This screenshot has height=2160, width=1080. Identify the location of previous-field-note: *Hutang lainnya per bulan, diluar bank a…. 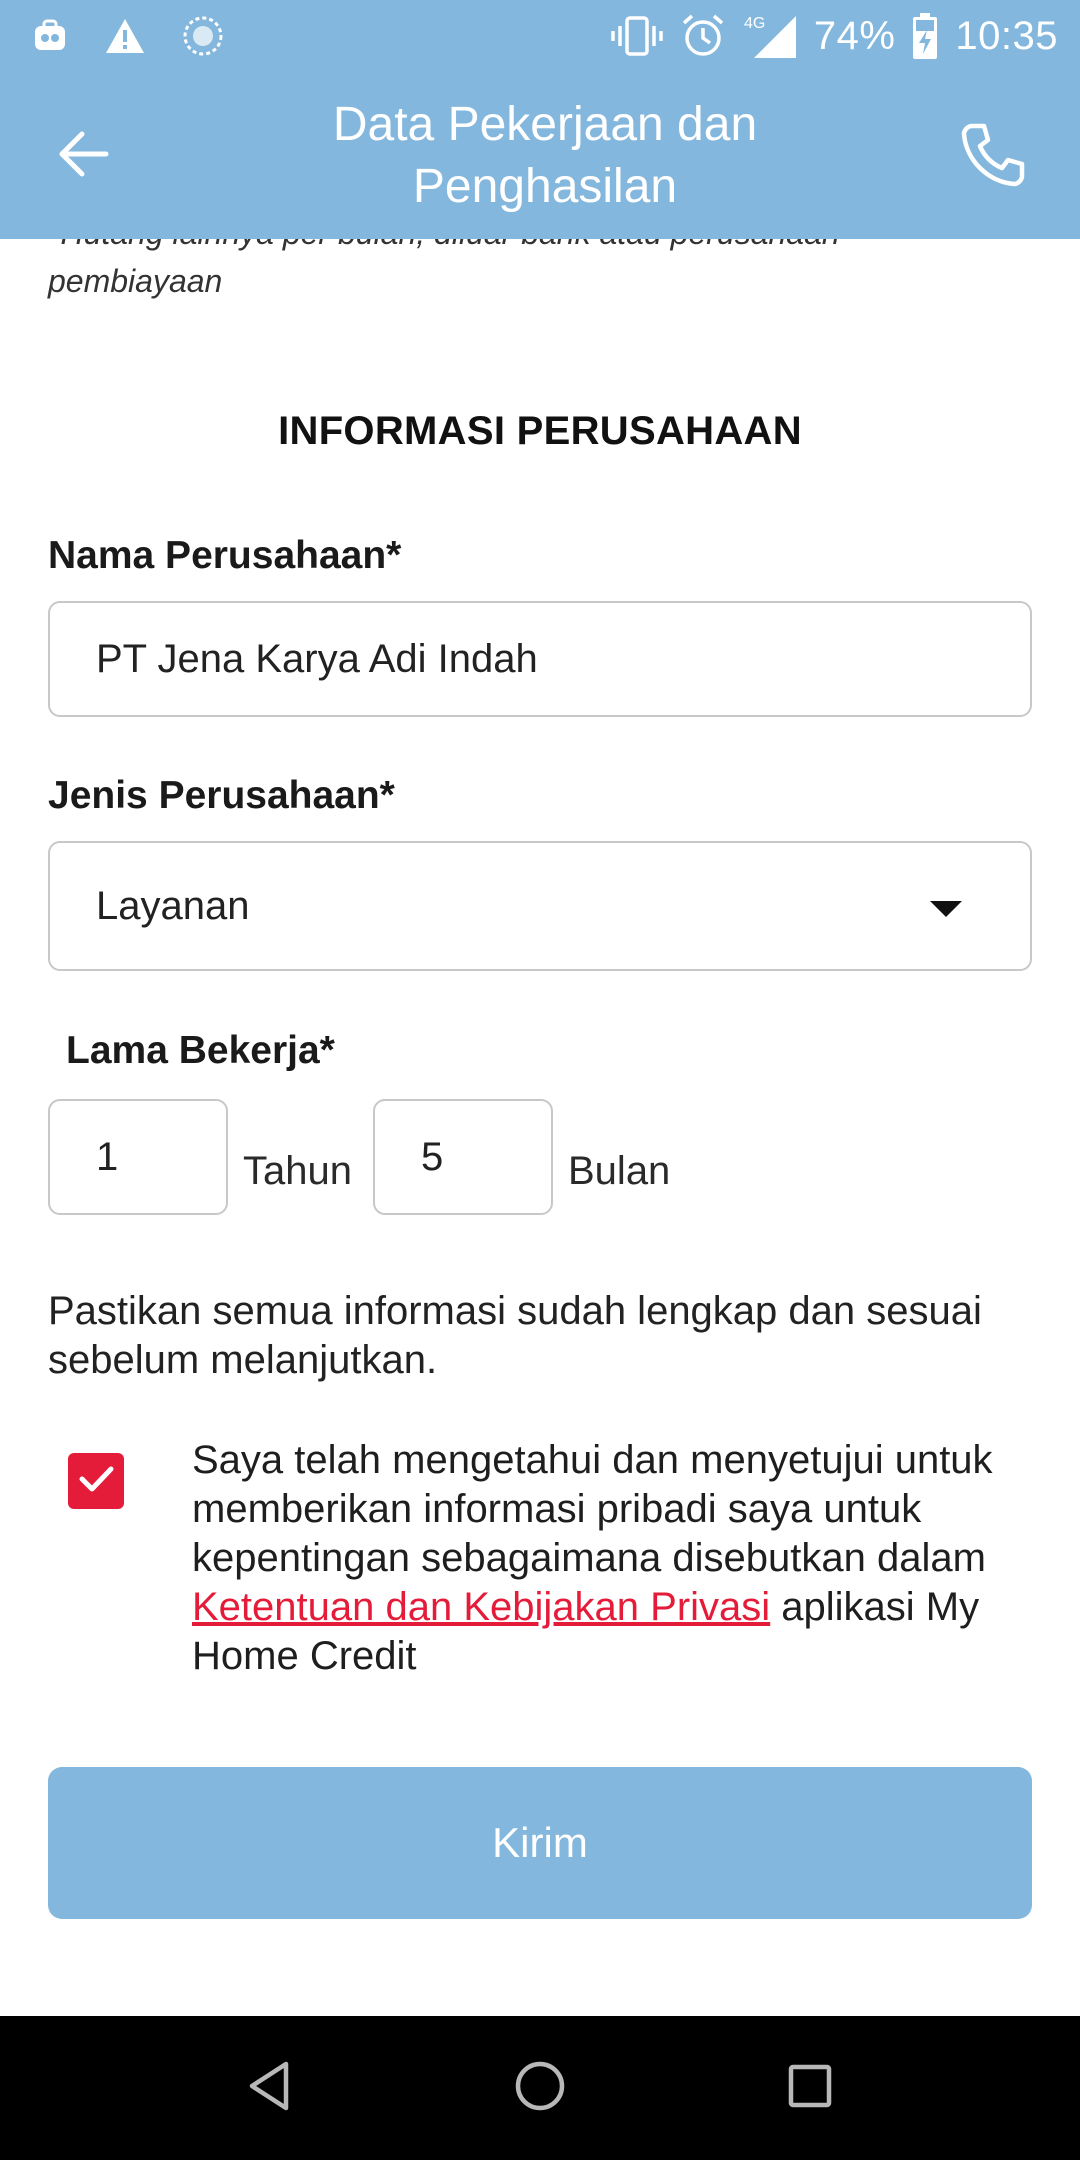
(548, 272).